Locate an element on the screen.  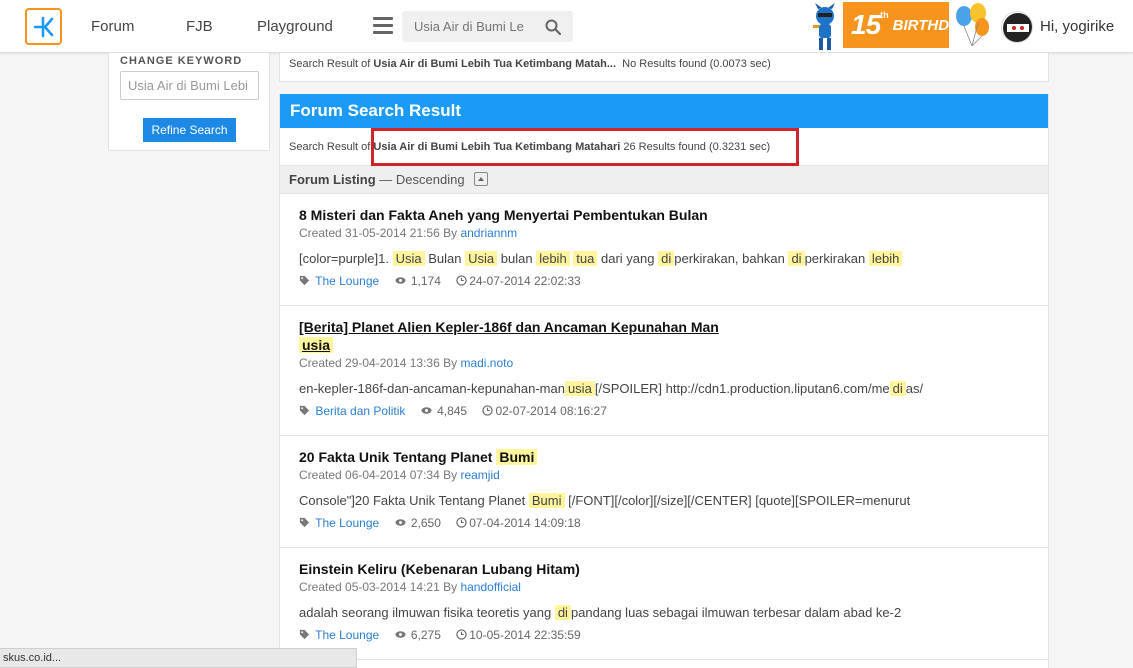
kaskus-logo is located at coordinates (43, 26).